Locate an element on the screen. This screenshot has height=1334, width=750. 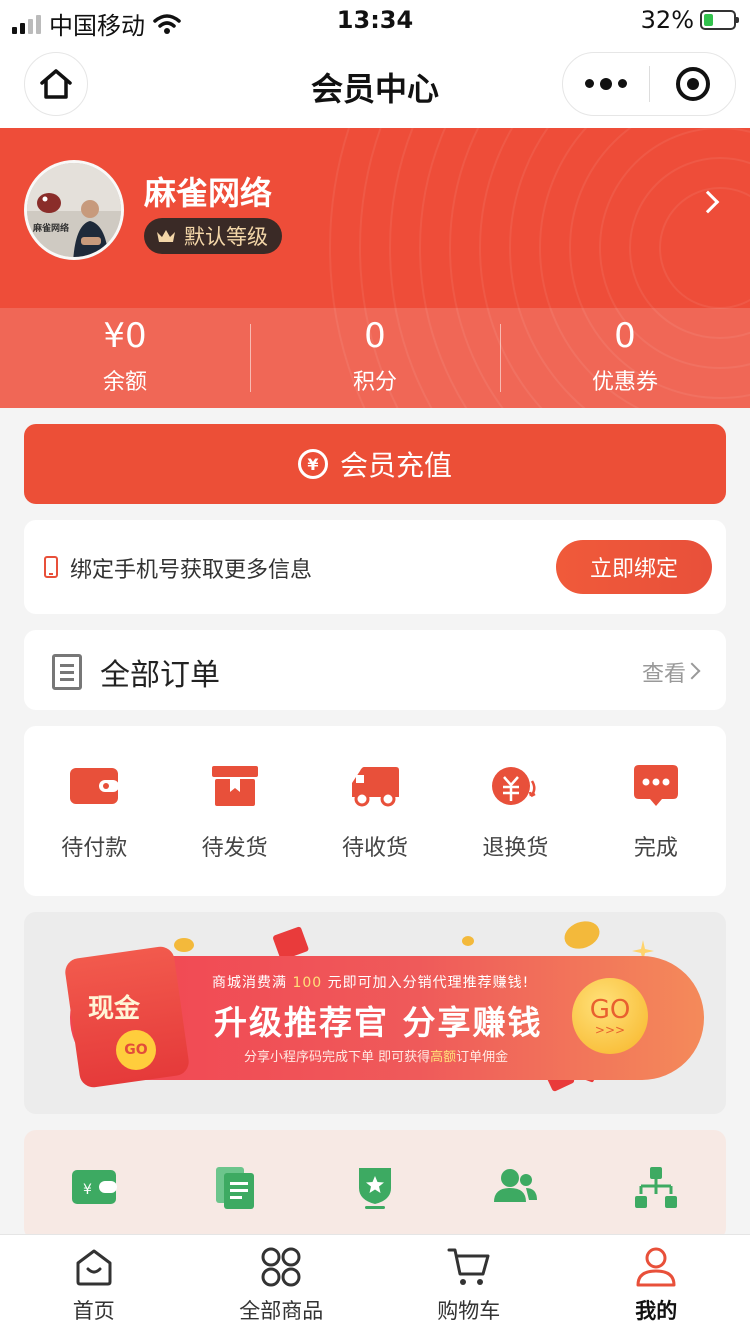
order-pending-payment: 待付款 is located at coordinates (94, 811).